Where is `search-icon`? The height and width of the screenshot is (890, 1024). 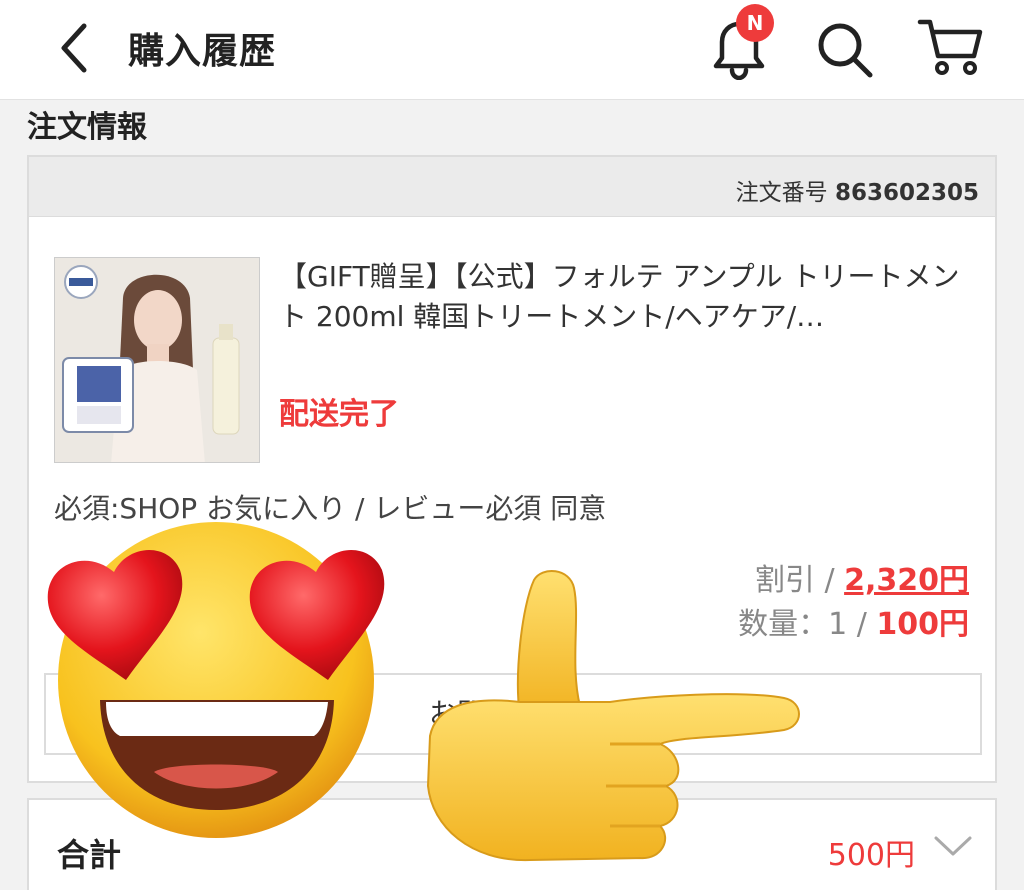 search-icon is located at coordinates (845, 50).